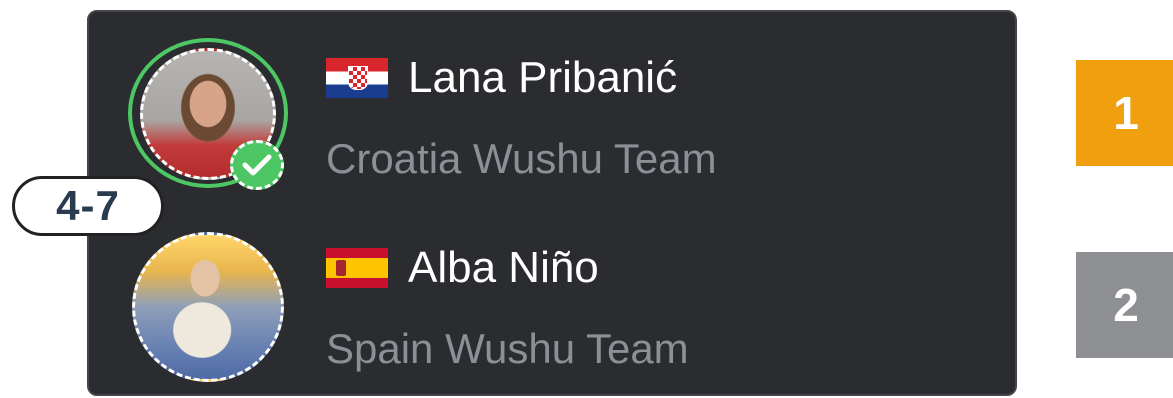 This screenshot has height=398, width=1173. I want to click on participant-2-name: Alba Niño, so click(503, 268).